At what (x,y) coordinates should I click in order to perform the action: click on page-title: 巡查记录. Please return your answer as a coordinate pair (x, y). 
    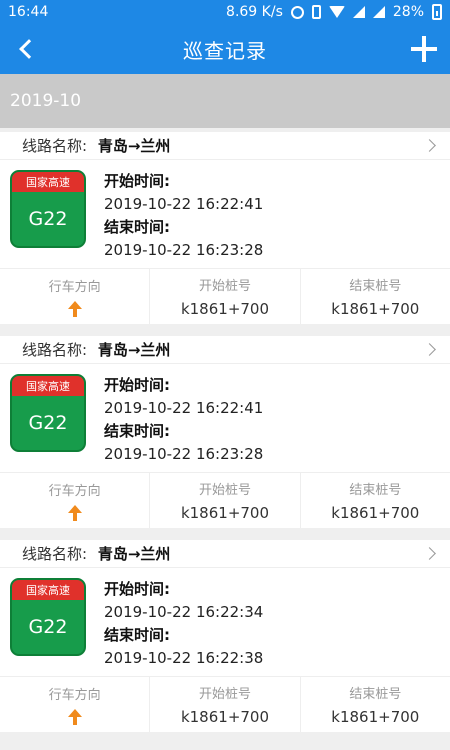
    Looking at the image, I should click on (225, 50).